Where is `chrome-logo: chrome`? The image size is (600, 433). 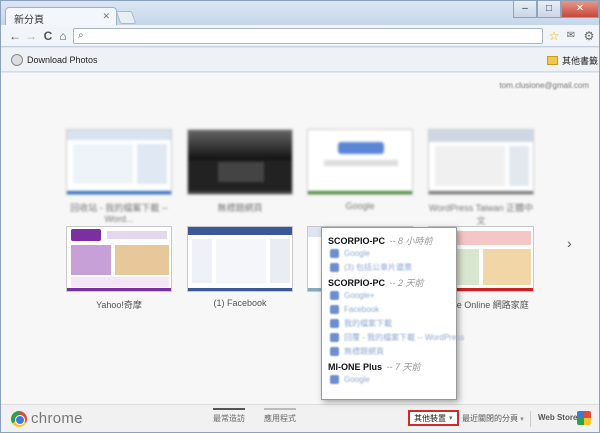
chrome-logo: chrome is located at coordinates (47, 418).